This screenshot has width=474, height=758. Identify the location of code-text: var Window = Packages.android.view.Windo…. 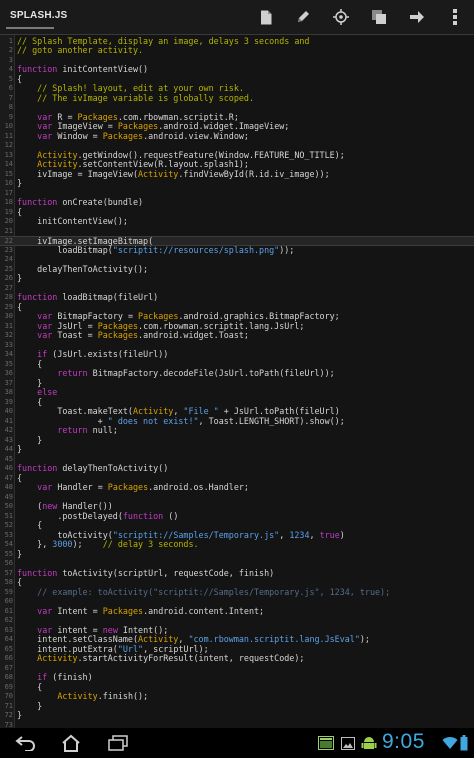
(133, 136).